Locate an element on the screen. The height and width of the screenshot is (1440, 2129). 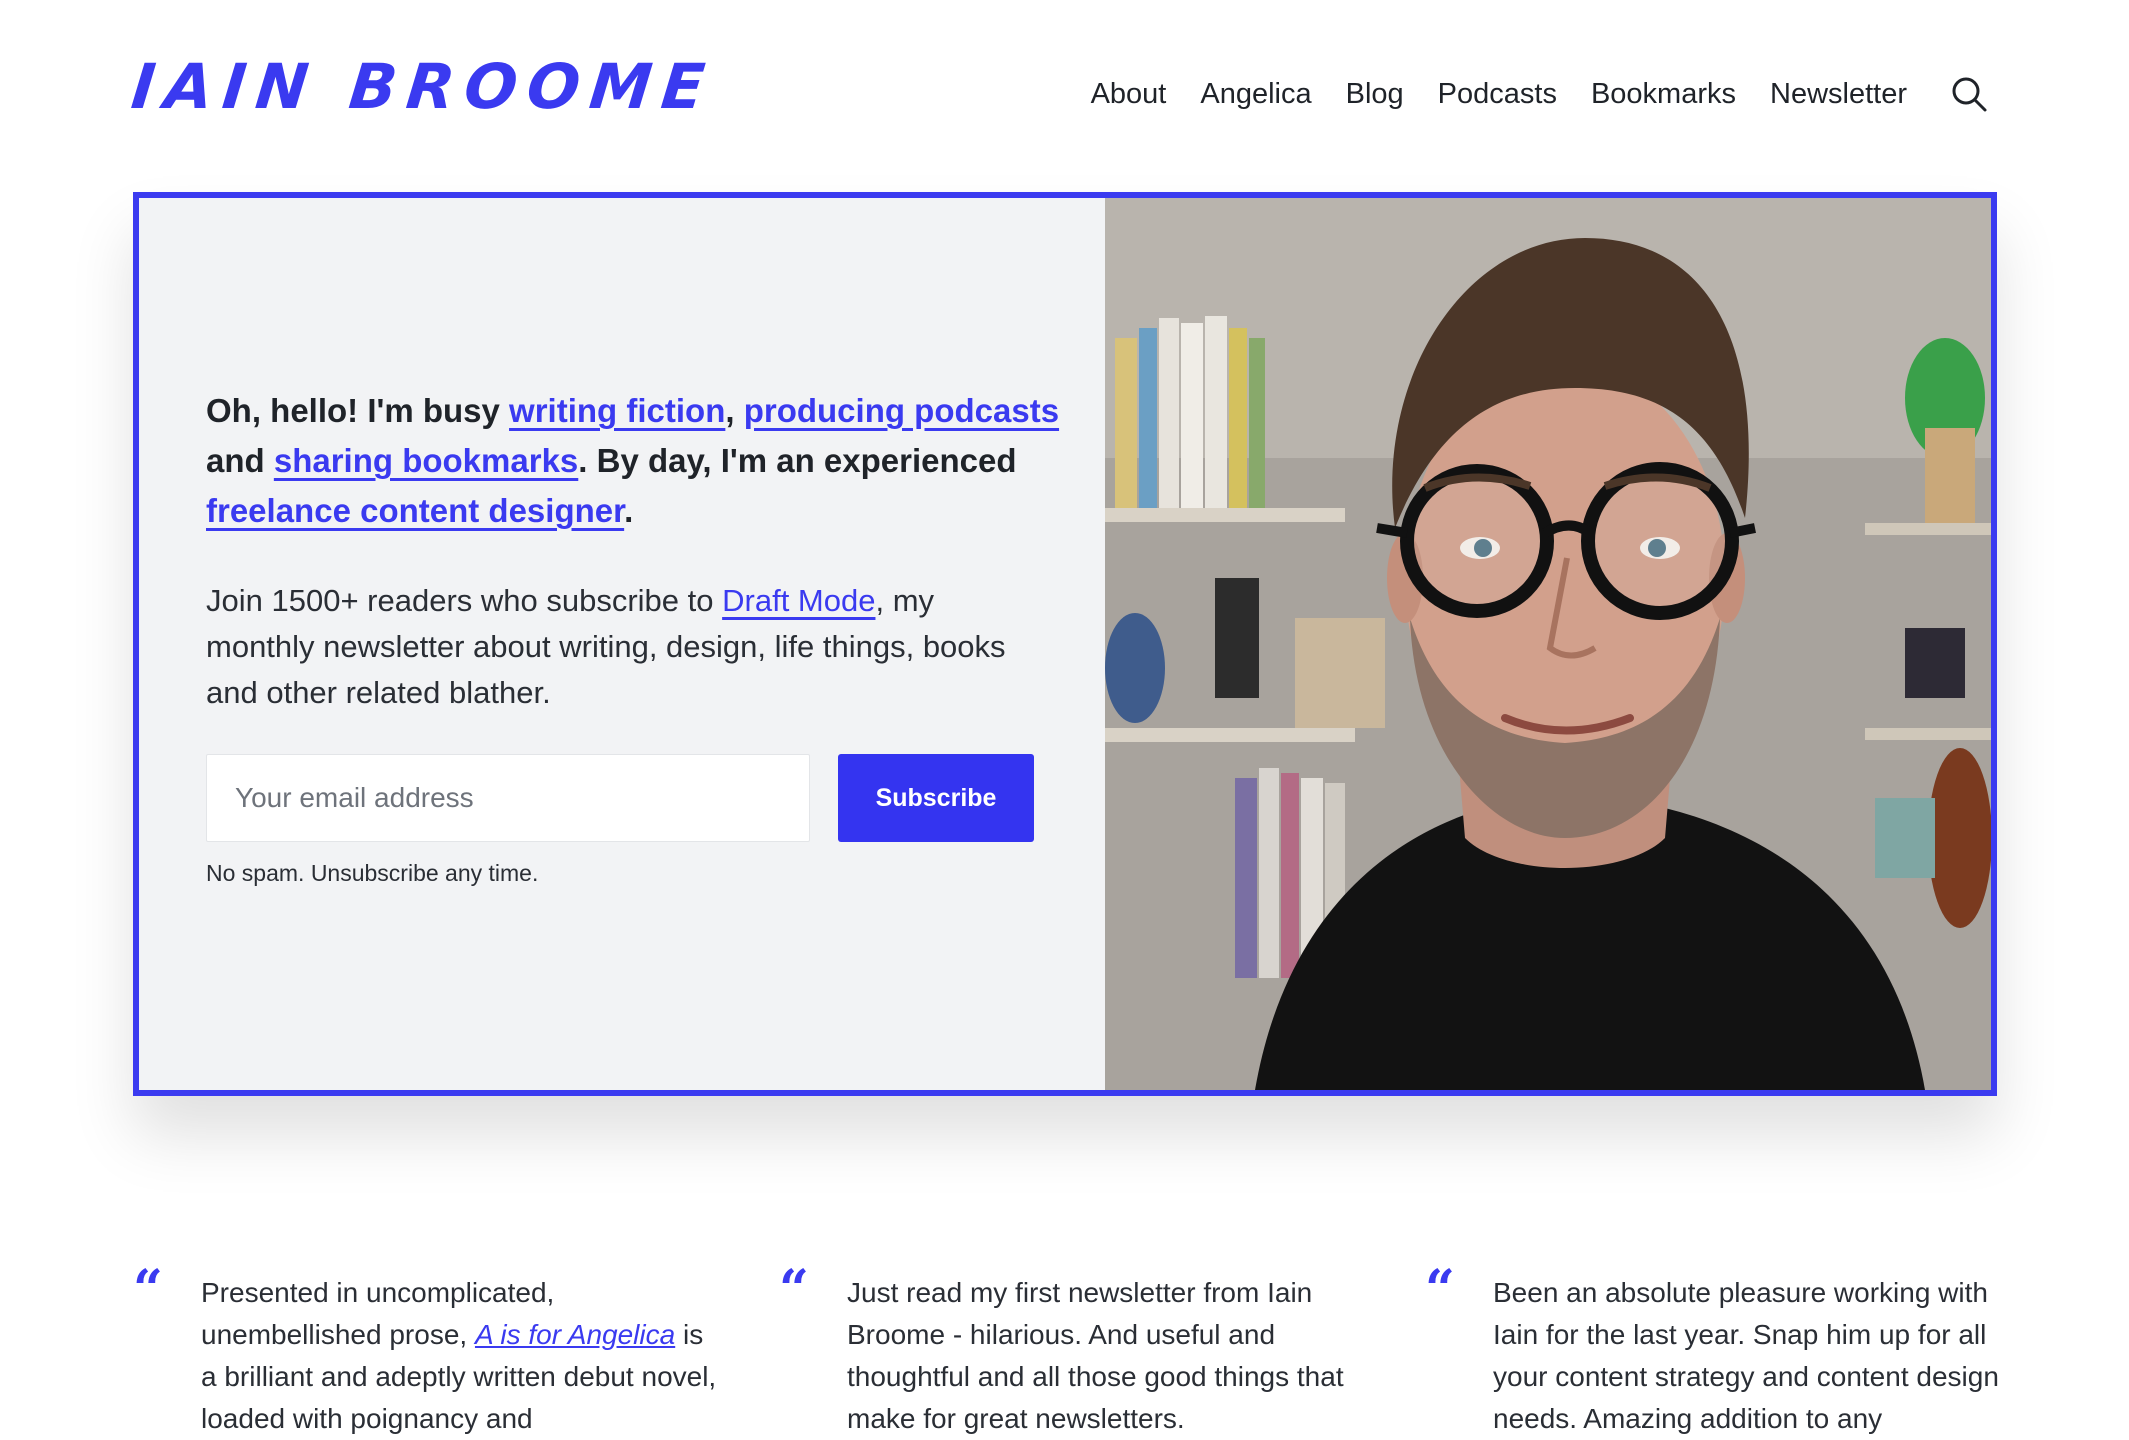
site-logo: IAIN BROOME is located at coordinates (423, 86).